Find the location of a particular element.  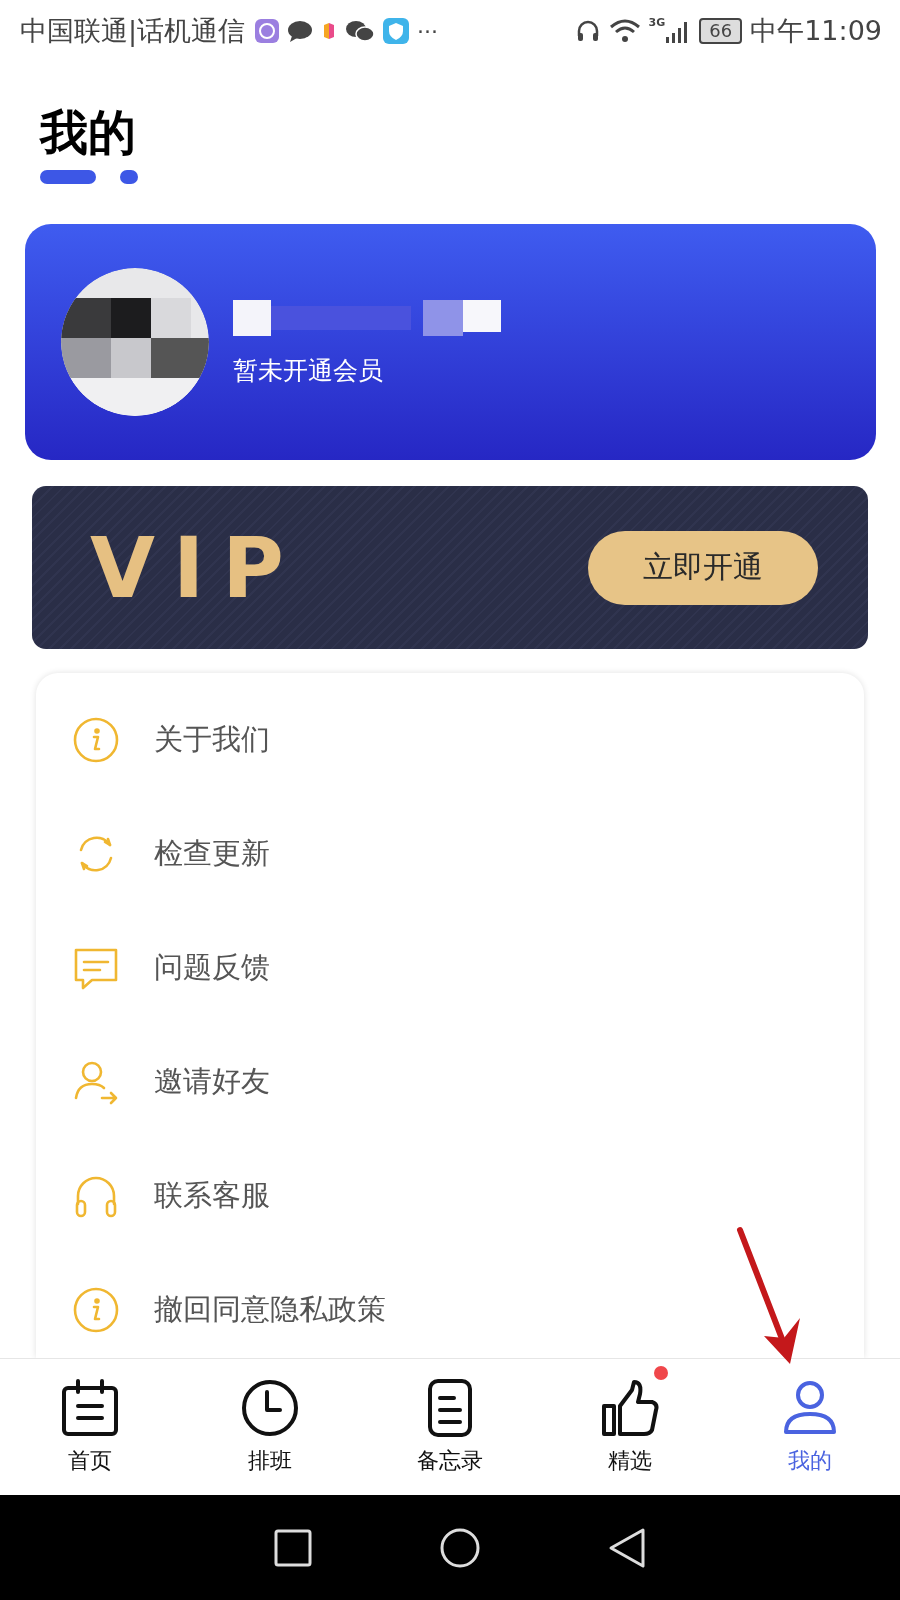

tab-item: 我的 is located at coordinates (810, 1427).